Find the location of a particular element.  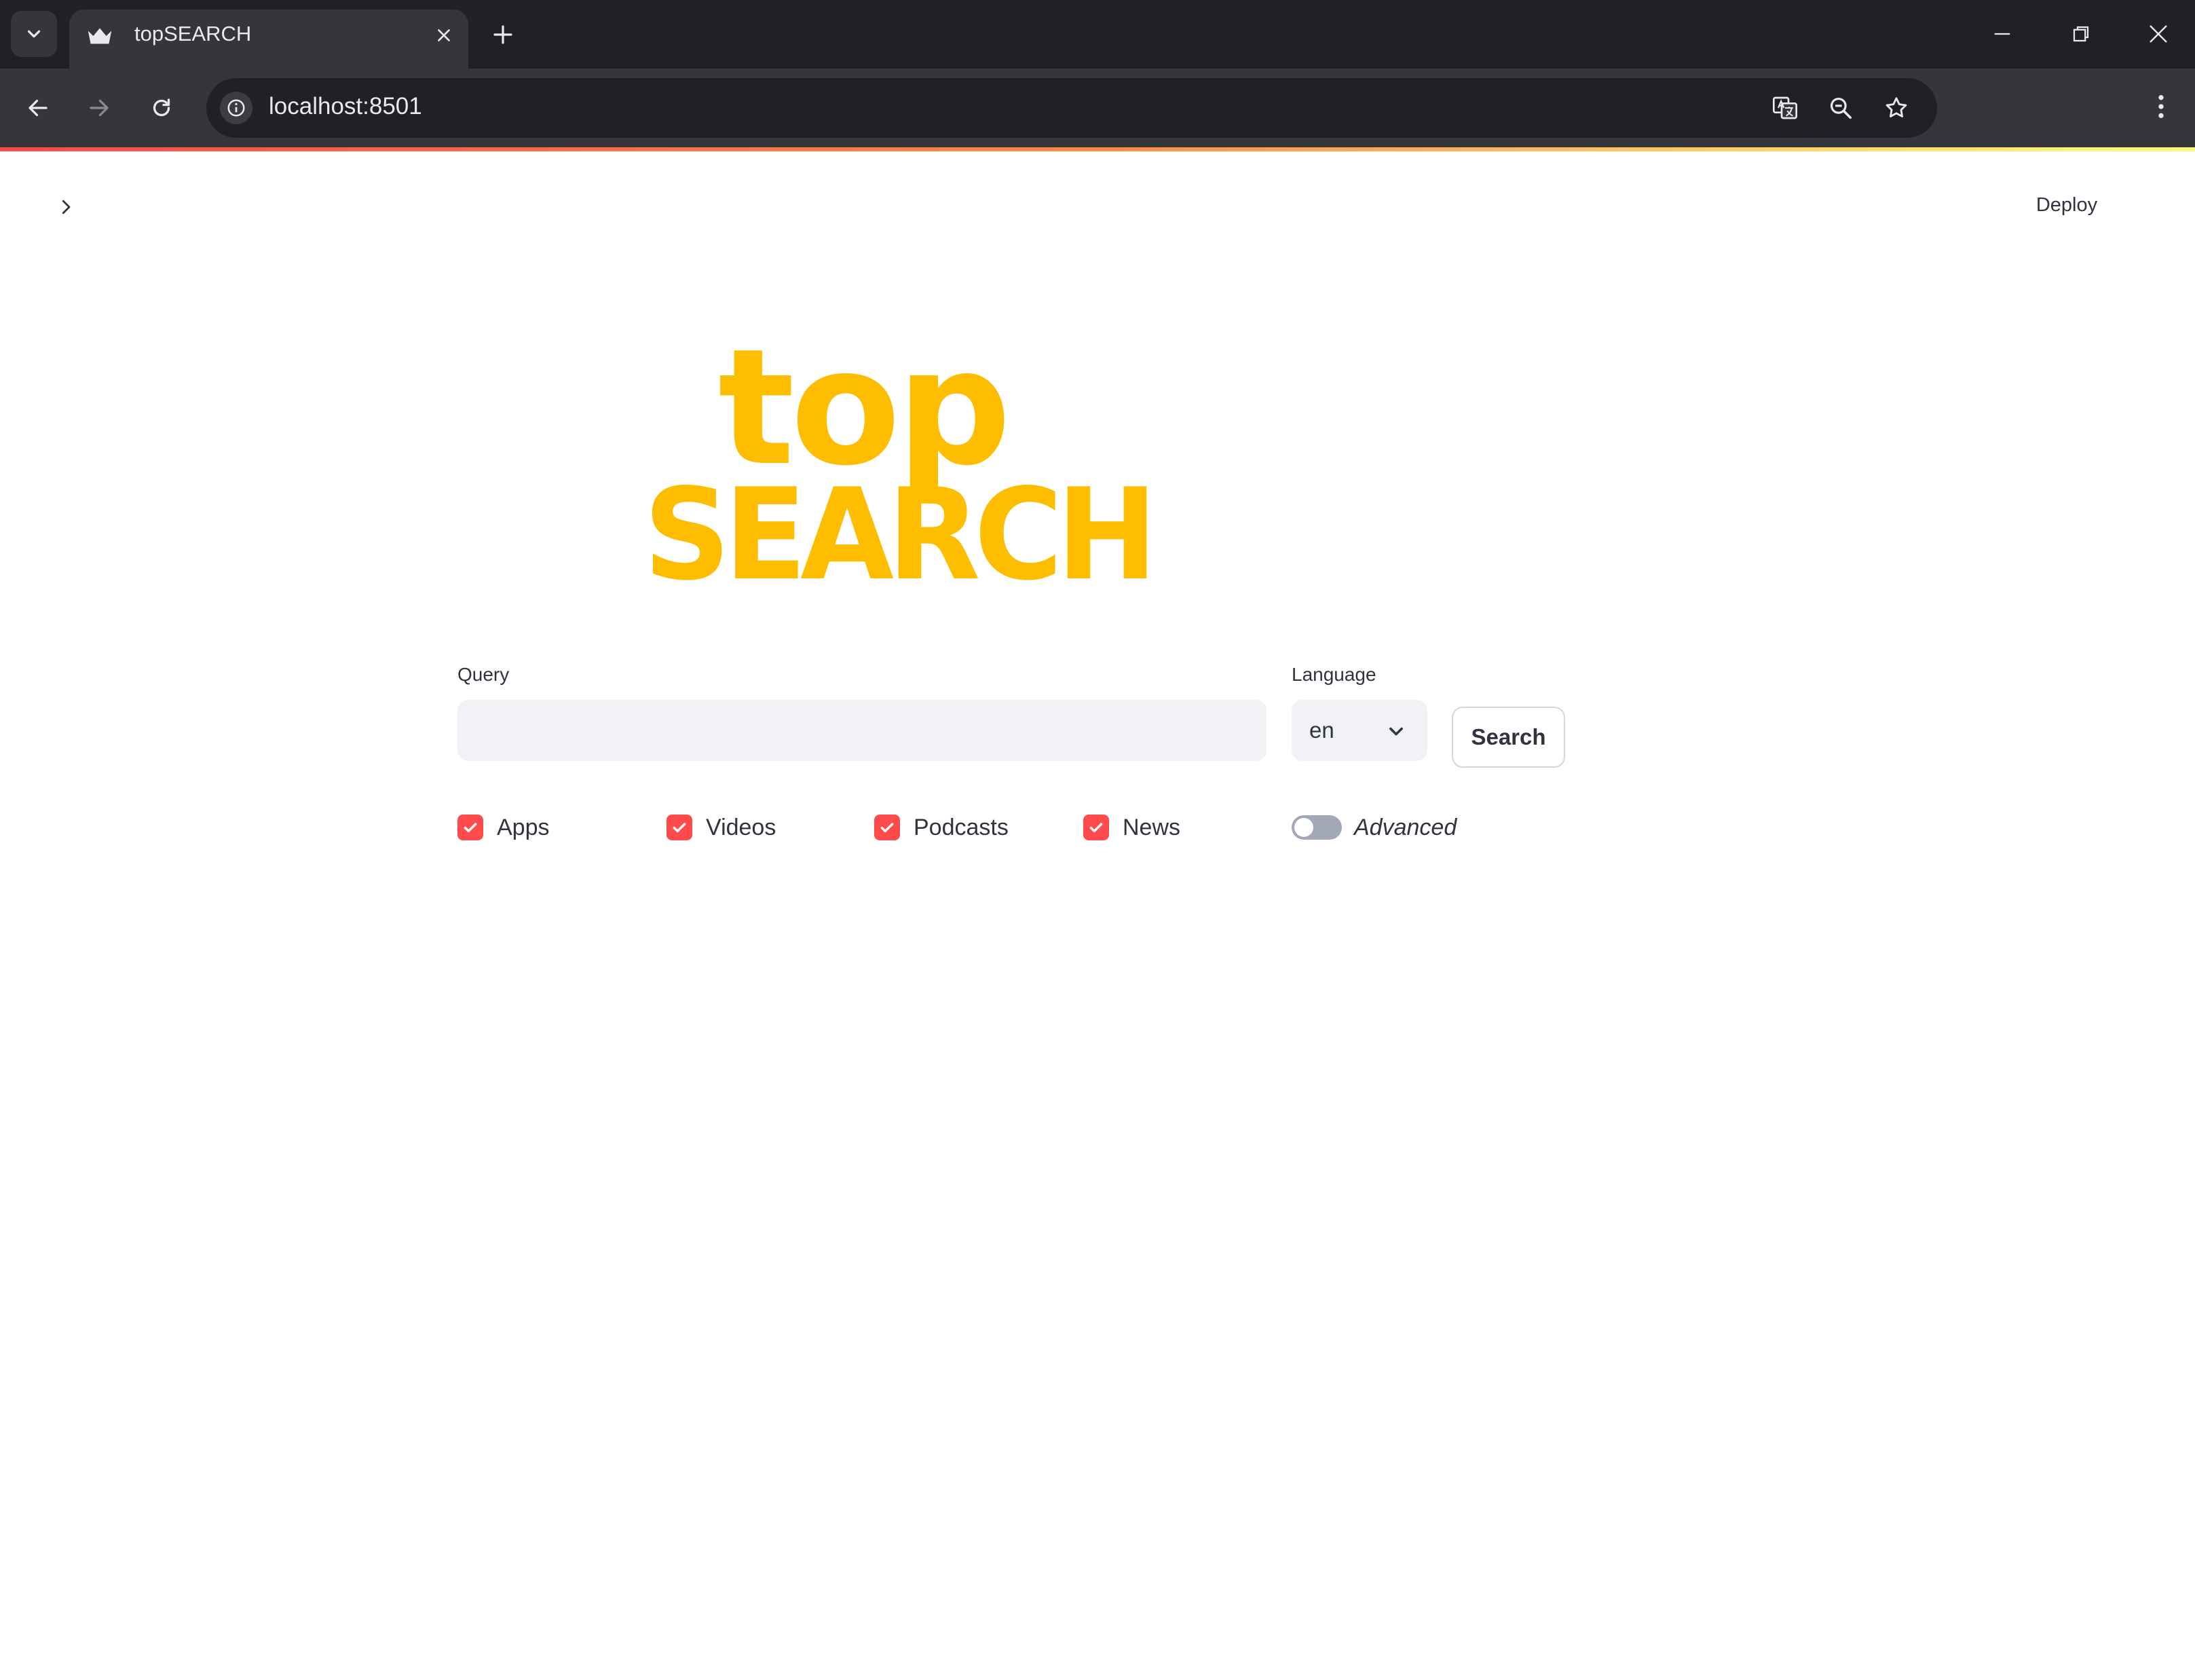

forward-arrow-icon is located at coordinates (99, 108).